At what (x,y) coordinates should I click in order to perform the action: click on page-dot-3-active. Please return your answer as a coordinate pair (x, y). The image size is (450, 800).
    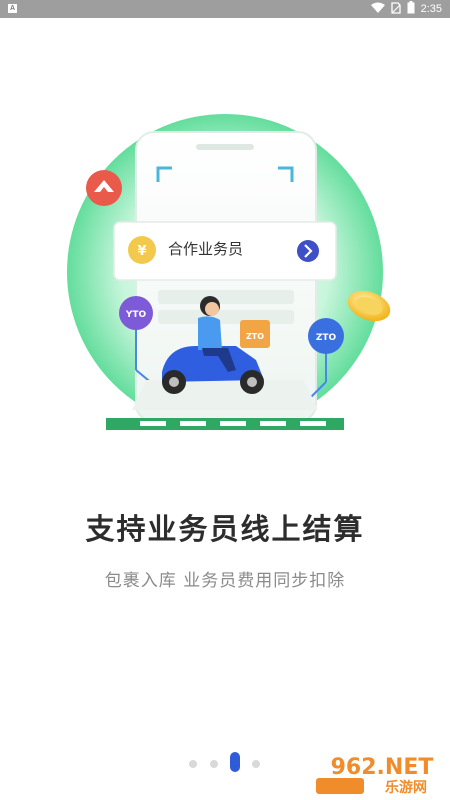
    Looking at the image, I should click on (235, 762).